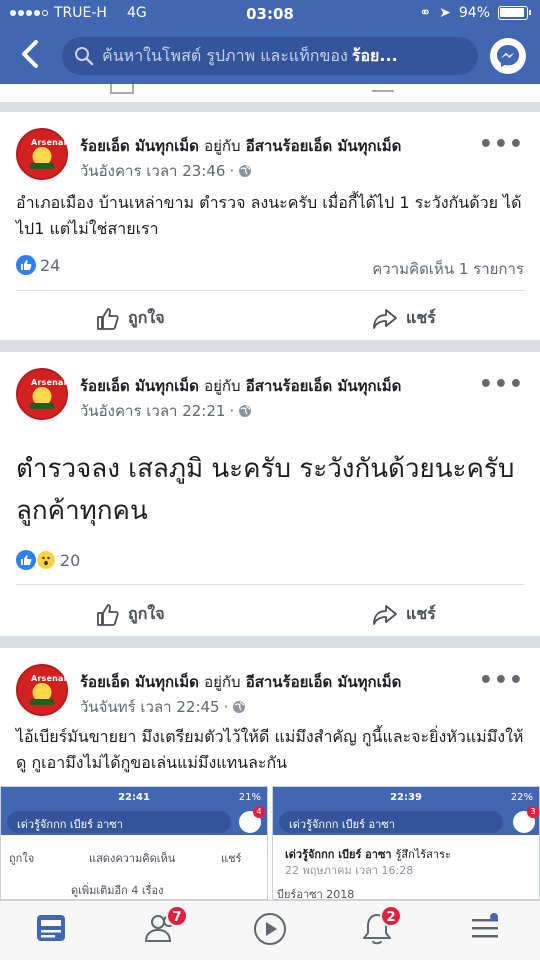 The image size is (540, 960). What do you see at coordinates (249, 797) in the screenshot?
I see `photo-battery: 21%` at bounding box center [249, 797].